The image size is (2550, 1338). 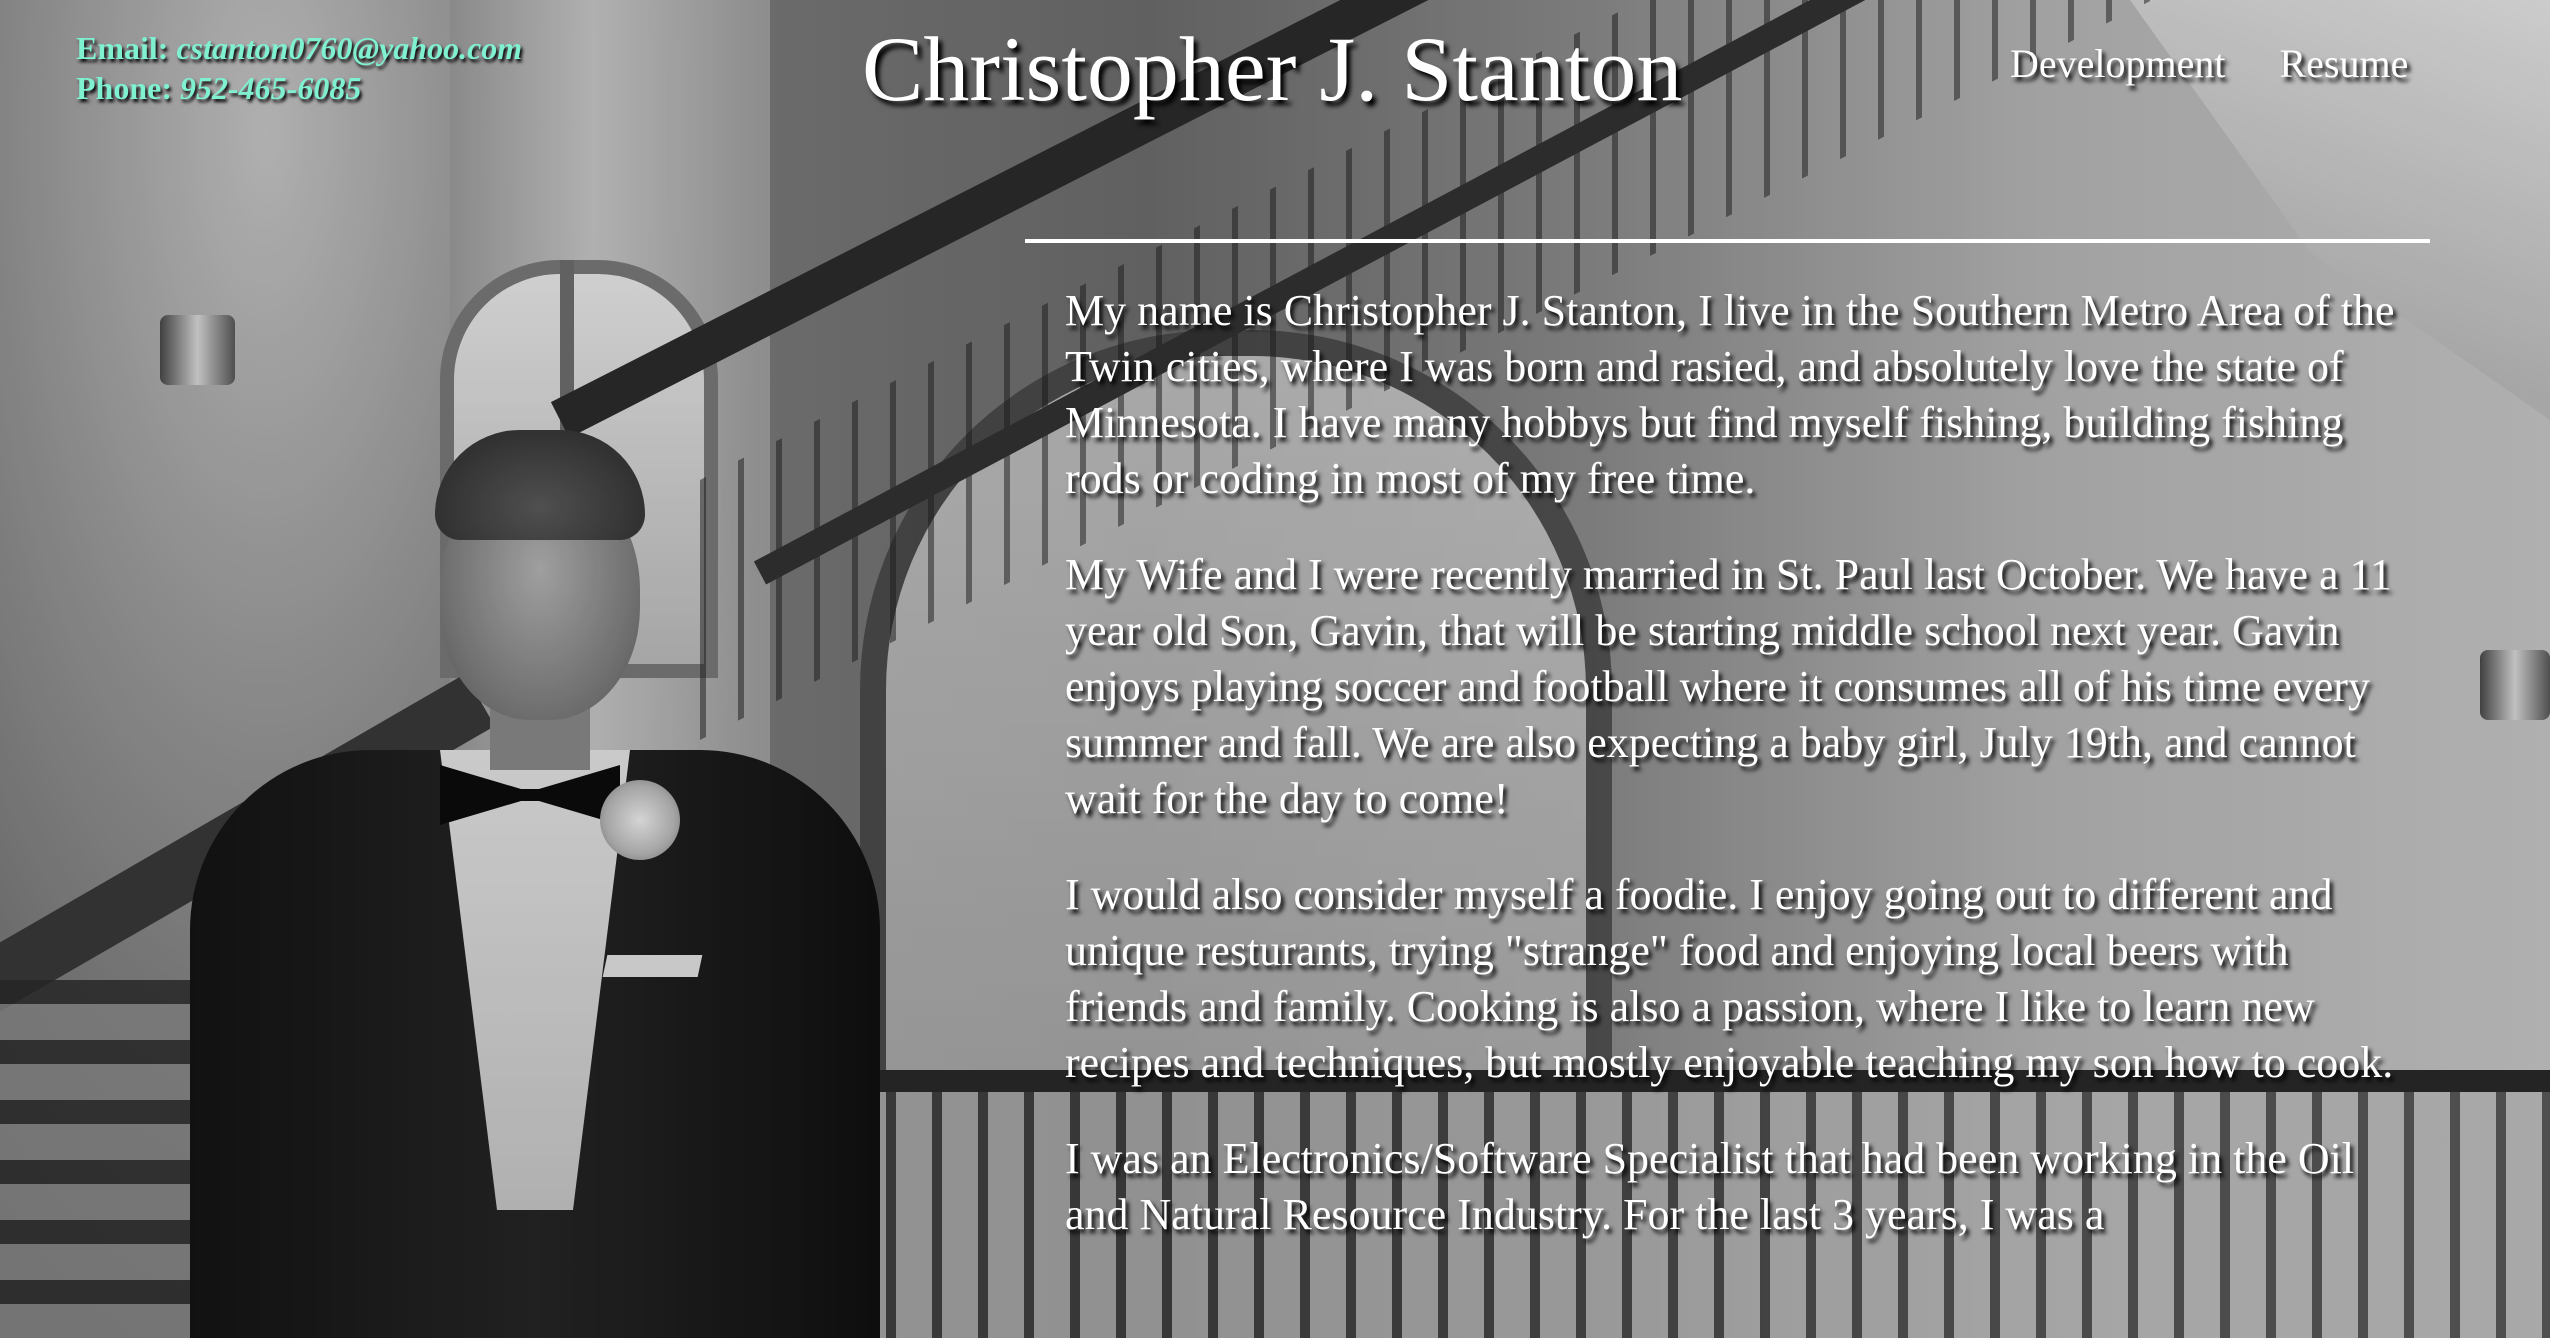 What do you see at coordinates (2118, 63) in the screenshot?
I see `nav-link-development: Development` at bounding box center [2118, 63].